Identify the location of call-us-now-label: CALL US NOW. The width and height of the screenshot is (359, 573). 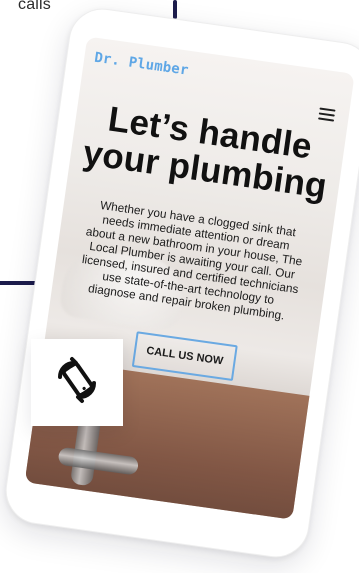
(184, 356).